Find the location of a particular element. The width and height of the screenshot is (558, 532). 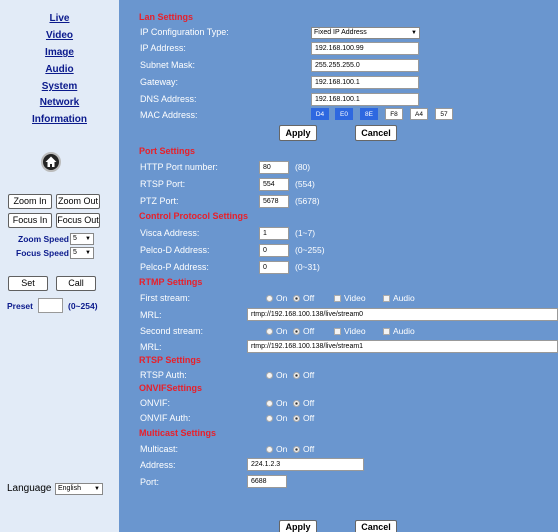

ptz-port-hint: (5678) is located at coordinates (307, 201).